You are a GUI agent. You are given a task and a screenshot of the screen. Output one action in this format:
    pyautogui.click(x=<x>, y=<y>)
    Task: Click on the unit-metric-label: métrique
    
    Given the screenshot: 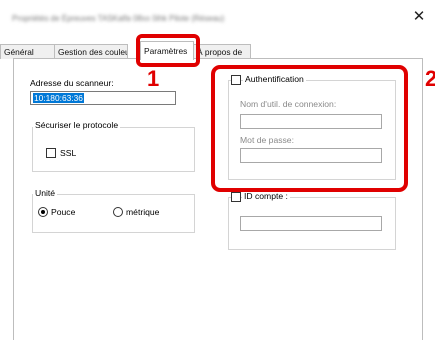 What is the action you would take?
    pyautogui.click(x=143, y=212)
    